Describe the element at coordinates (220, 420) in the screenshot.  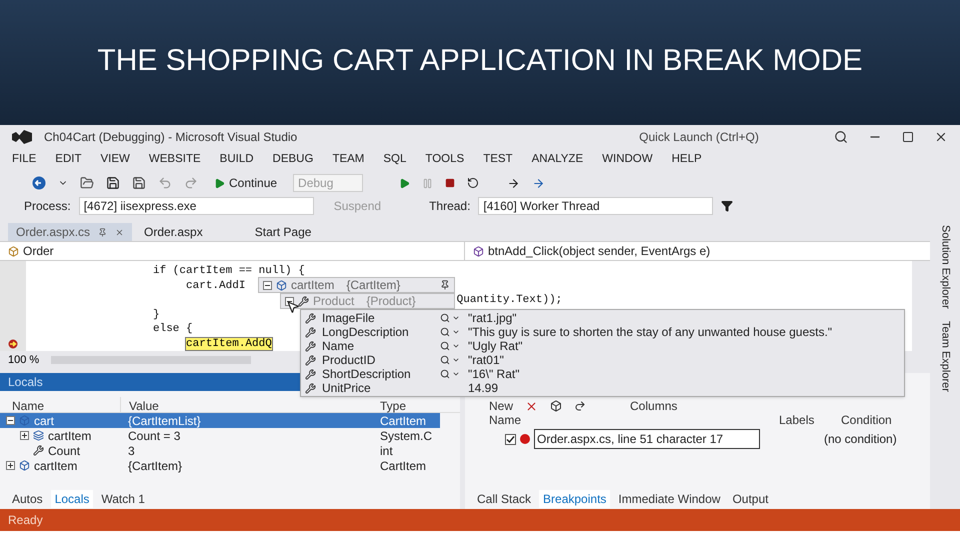
I see `locals-row: cart {CartItemList} CartItem` at that location.